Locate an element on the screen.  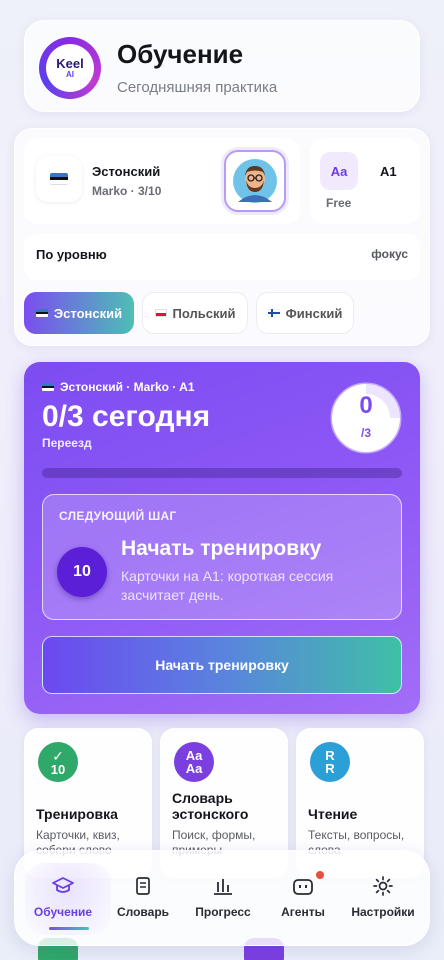
topic-label: Переезд is located at coordinates (67, 443).